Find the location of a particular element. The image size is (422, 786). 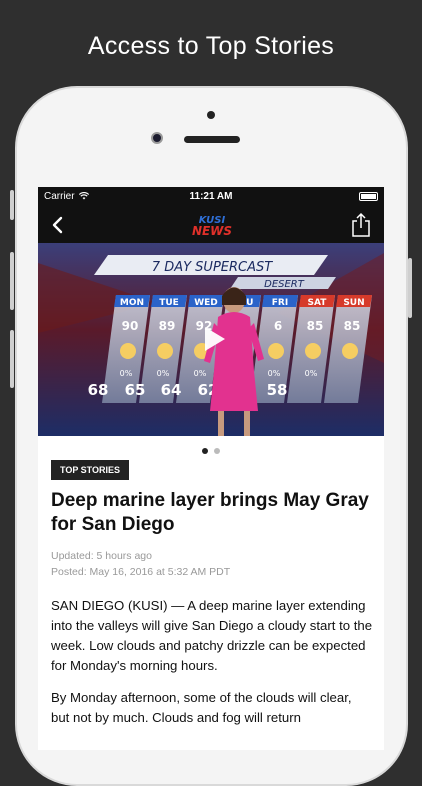

forecast-day-label: SAT is located at coordinates (318, 303).